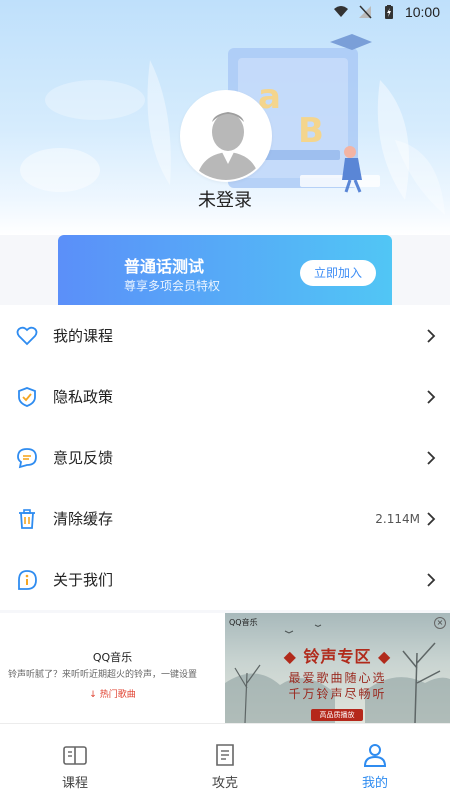 This screenshot has height=800, width=450. I want to click on person-icon, so click(375, 755).